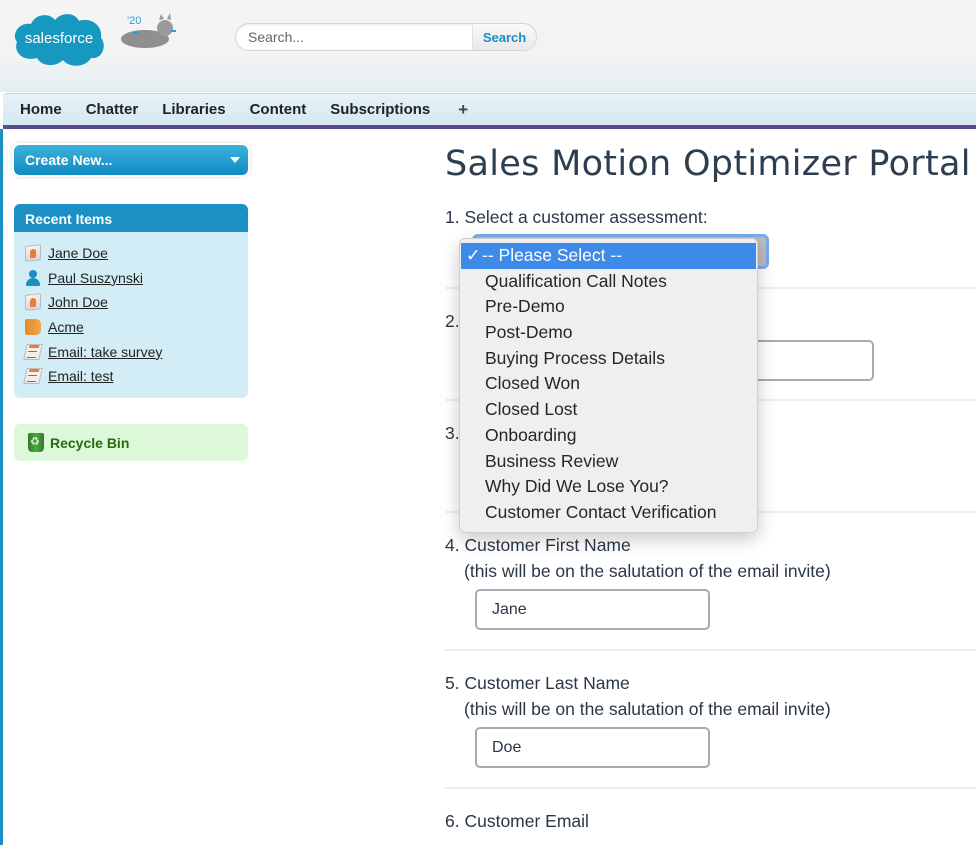 Image resolution: width=976 pixels, height=845 pixels. Describe the element at coordinates (33, 277) in the screenshot. I see `user-icon` at that location.